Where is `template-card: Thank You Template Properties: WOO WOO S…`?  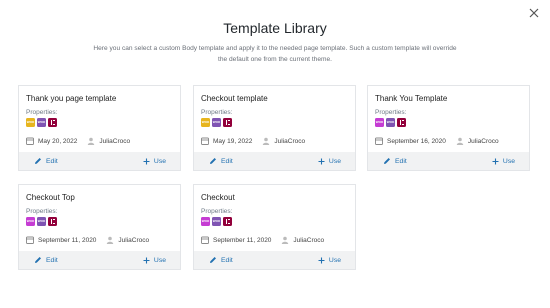 template-card: Thank You Template Properties: WOO WOO S… is located at coordinates (448, 128).